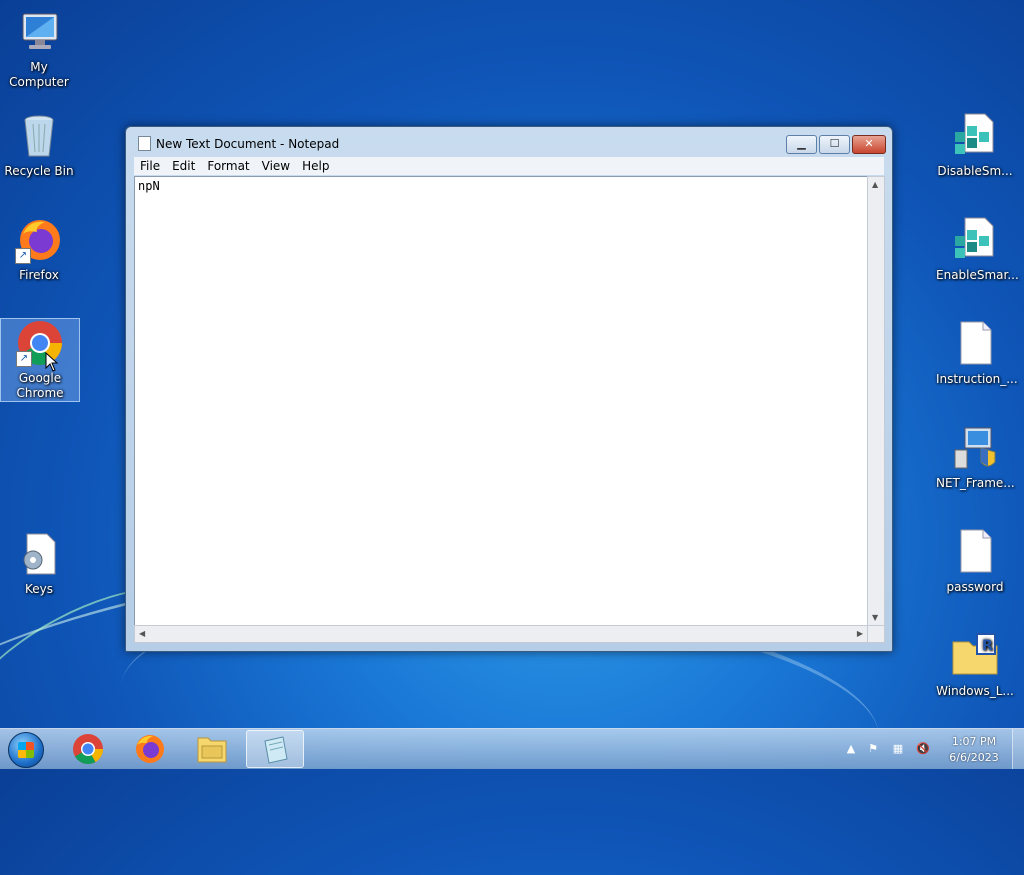  What do you see at coordinates (149, 186) in the screenshot?
I see `document-content: npN` at bounding box center [149, 186].